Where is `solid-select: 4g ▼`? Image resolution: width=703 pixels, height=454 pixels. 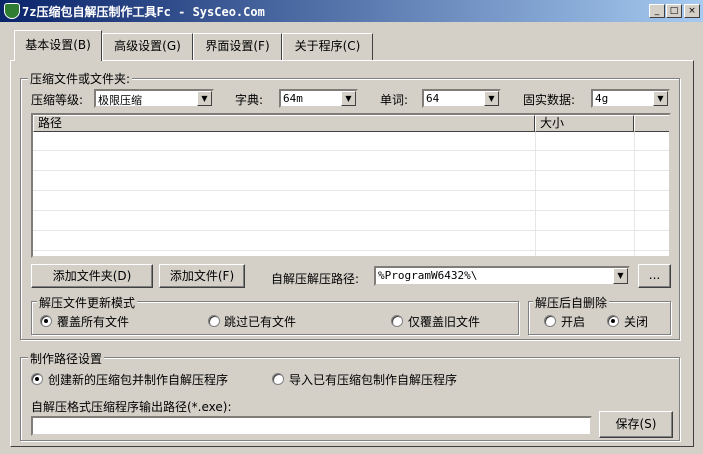 solid-select: 4g ▼ is located at coordinates (630, 98).